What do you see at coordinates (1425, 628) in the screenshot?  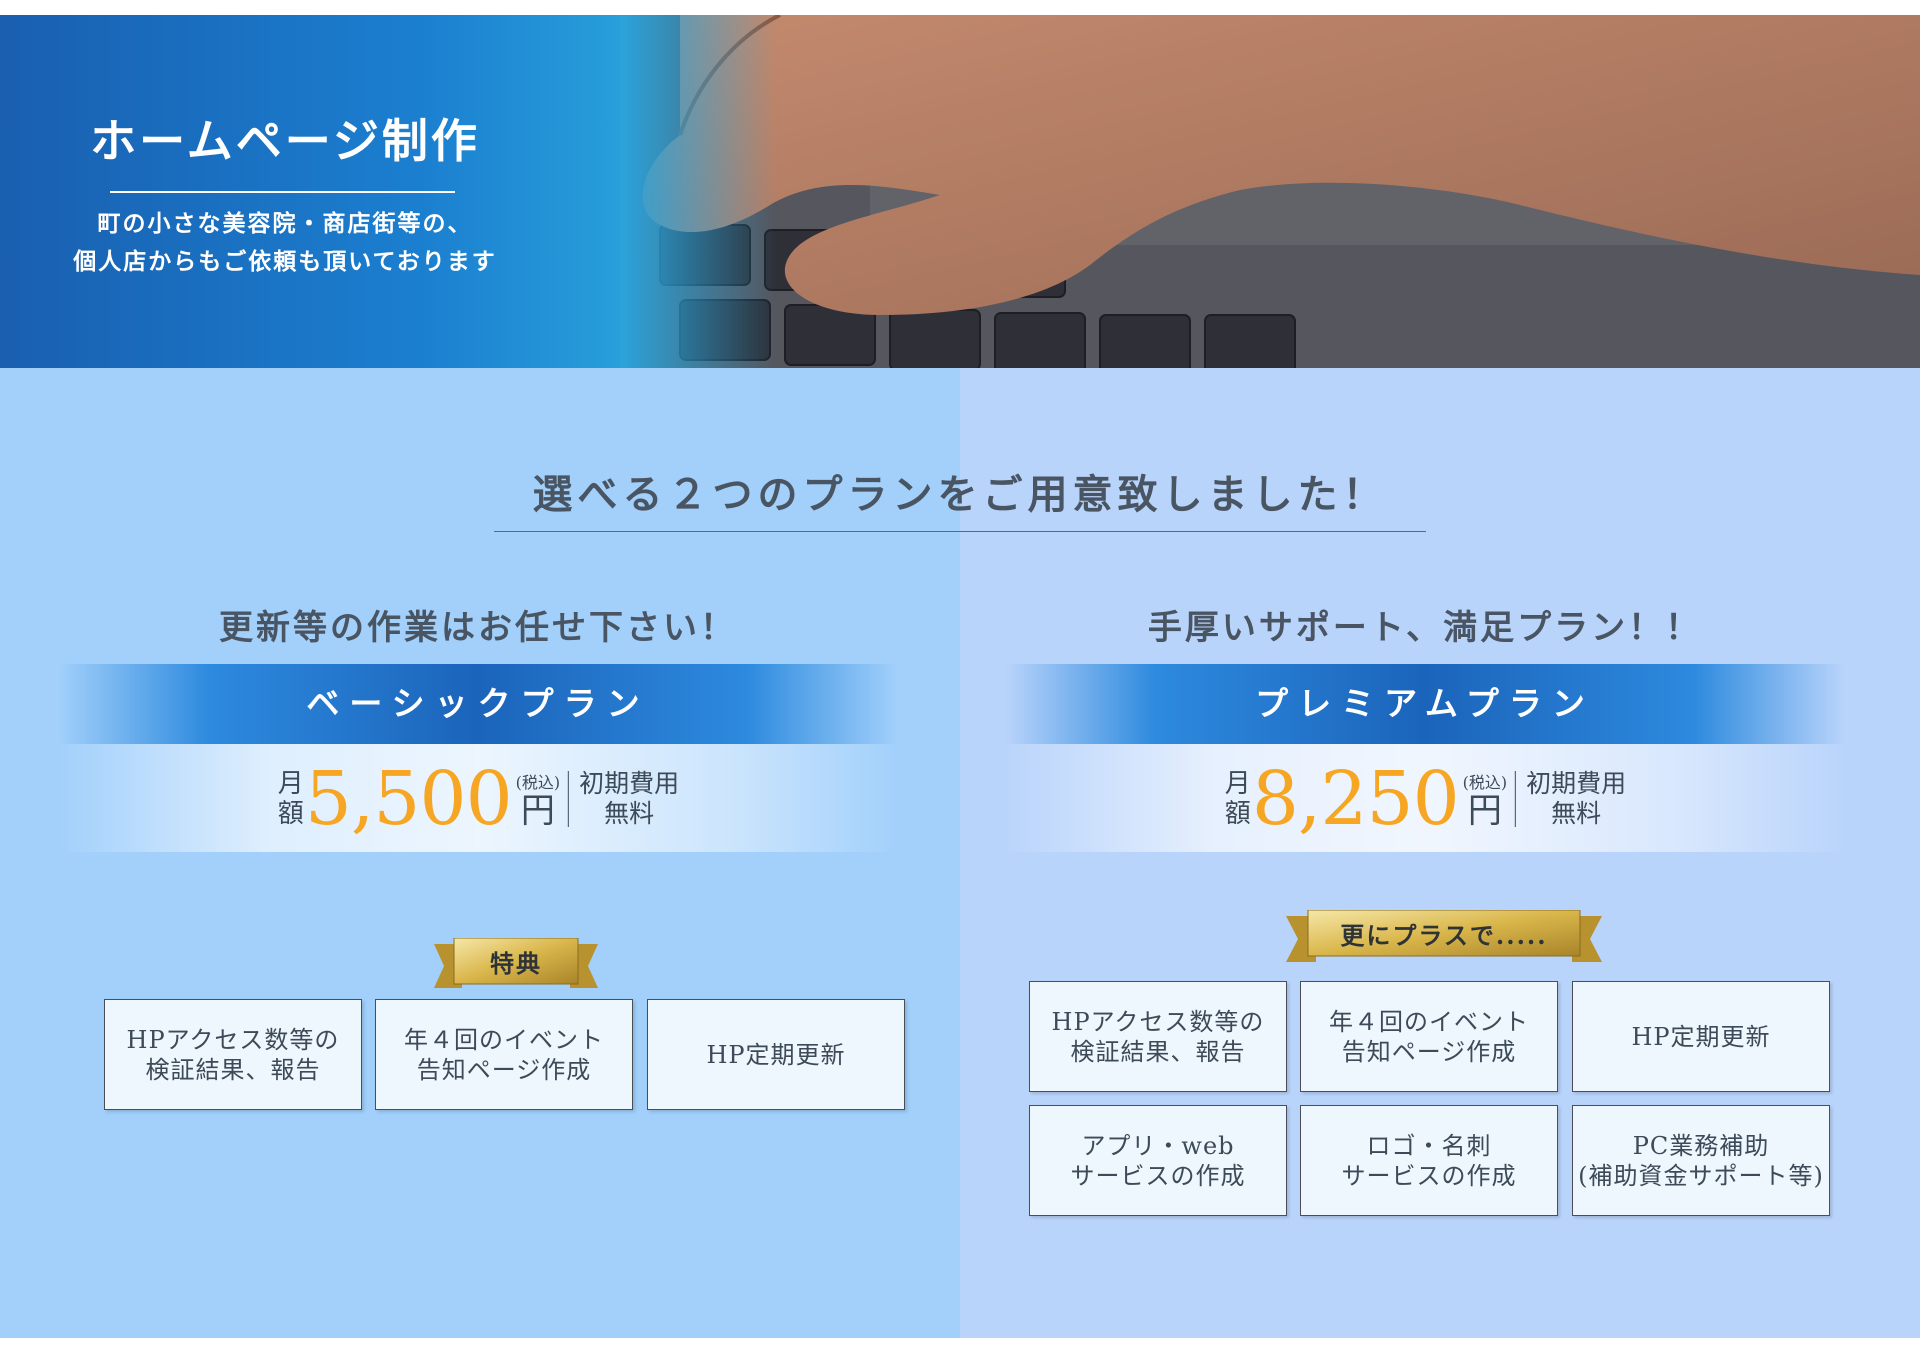 I see `plan-catchphrase: 手厚いサポート、満足プラン！！` at bounding box center [1425, 628].